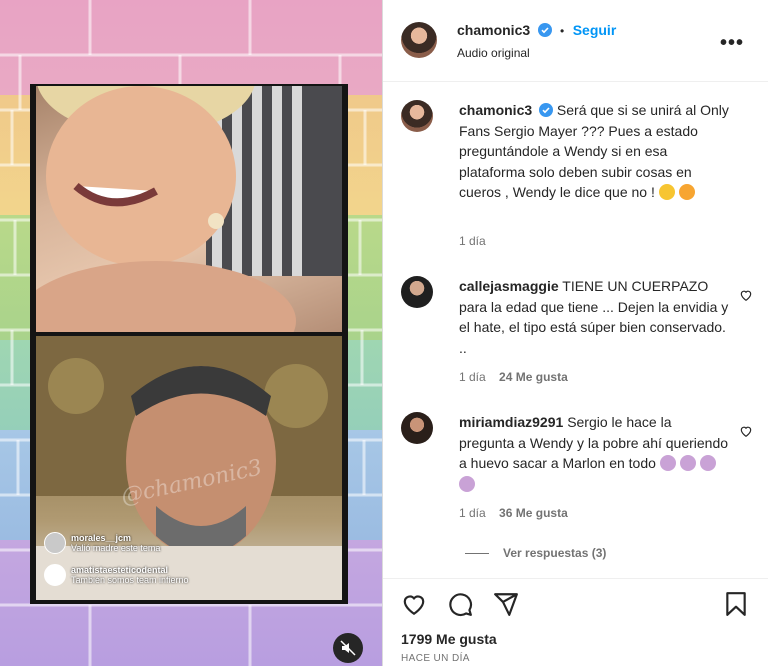 This screenshot has height=666, width=768. What do you see at coordinates (477, 553) in the screenshot?
I see `replies-divider` at bounding box center [477, 553].